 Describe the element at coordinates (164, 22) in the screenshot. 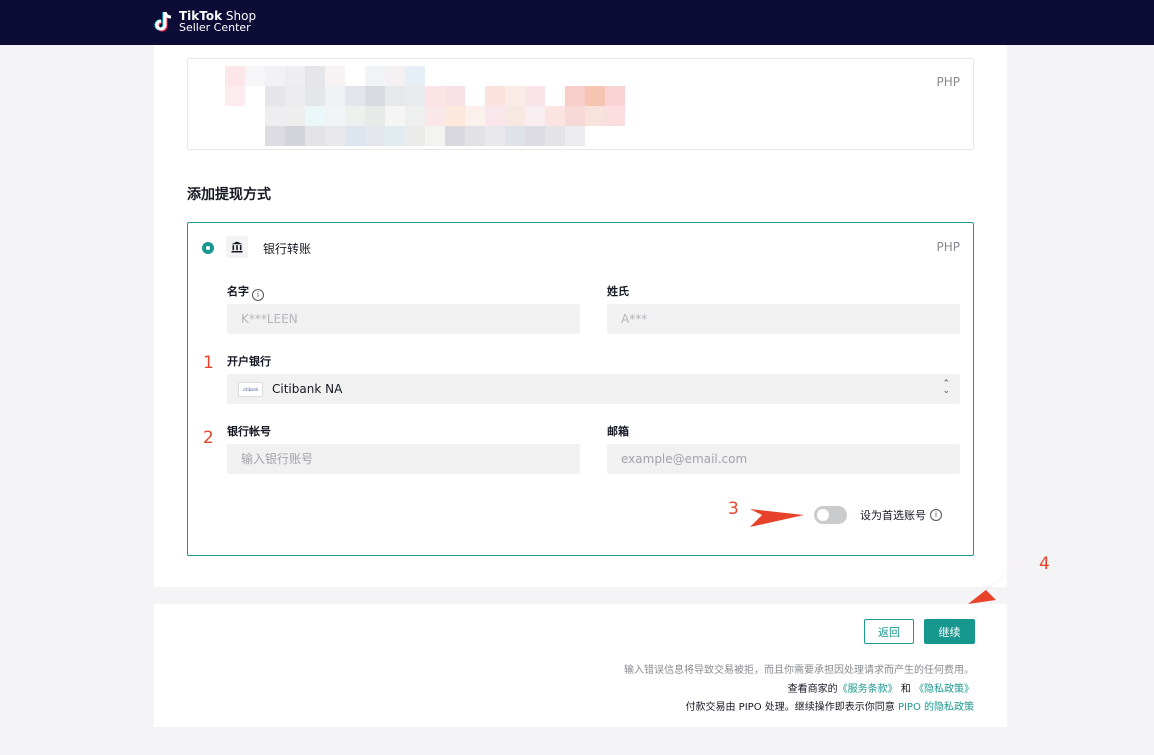

I see `tiktok-logo-icon` at that location.